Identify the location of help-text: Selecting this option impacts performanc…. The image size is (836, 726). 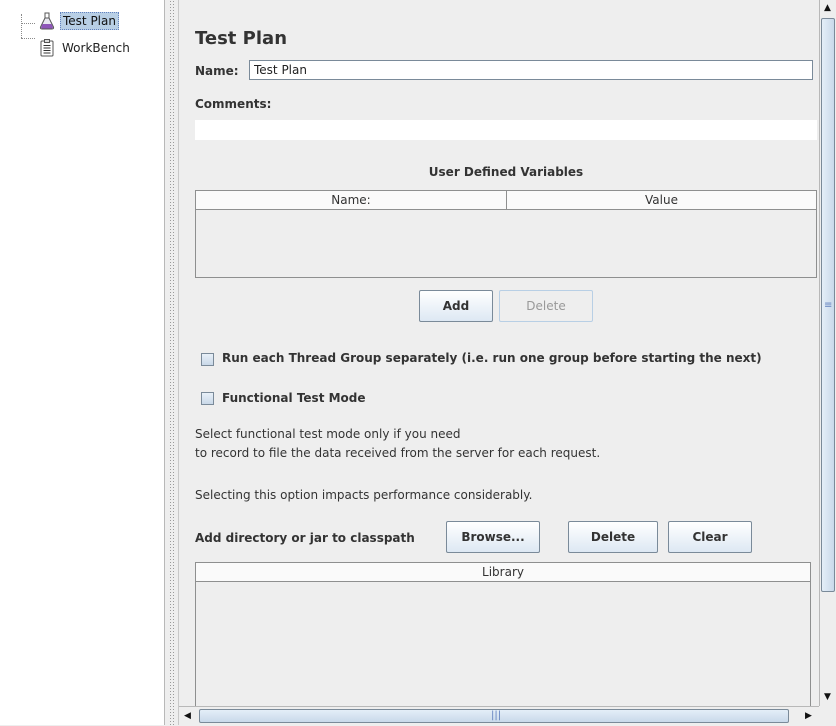
(364, 495).